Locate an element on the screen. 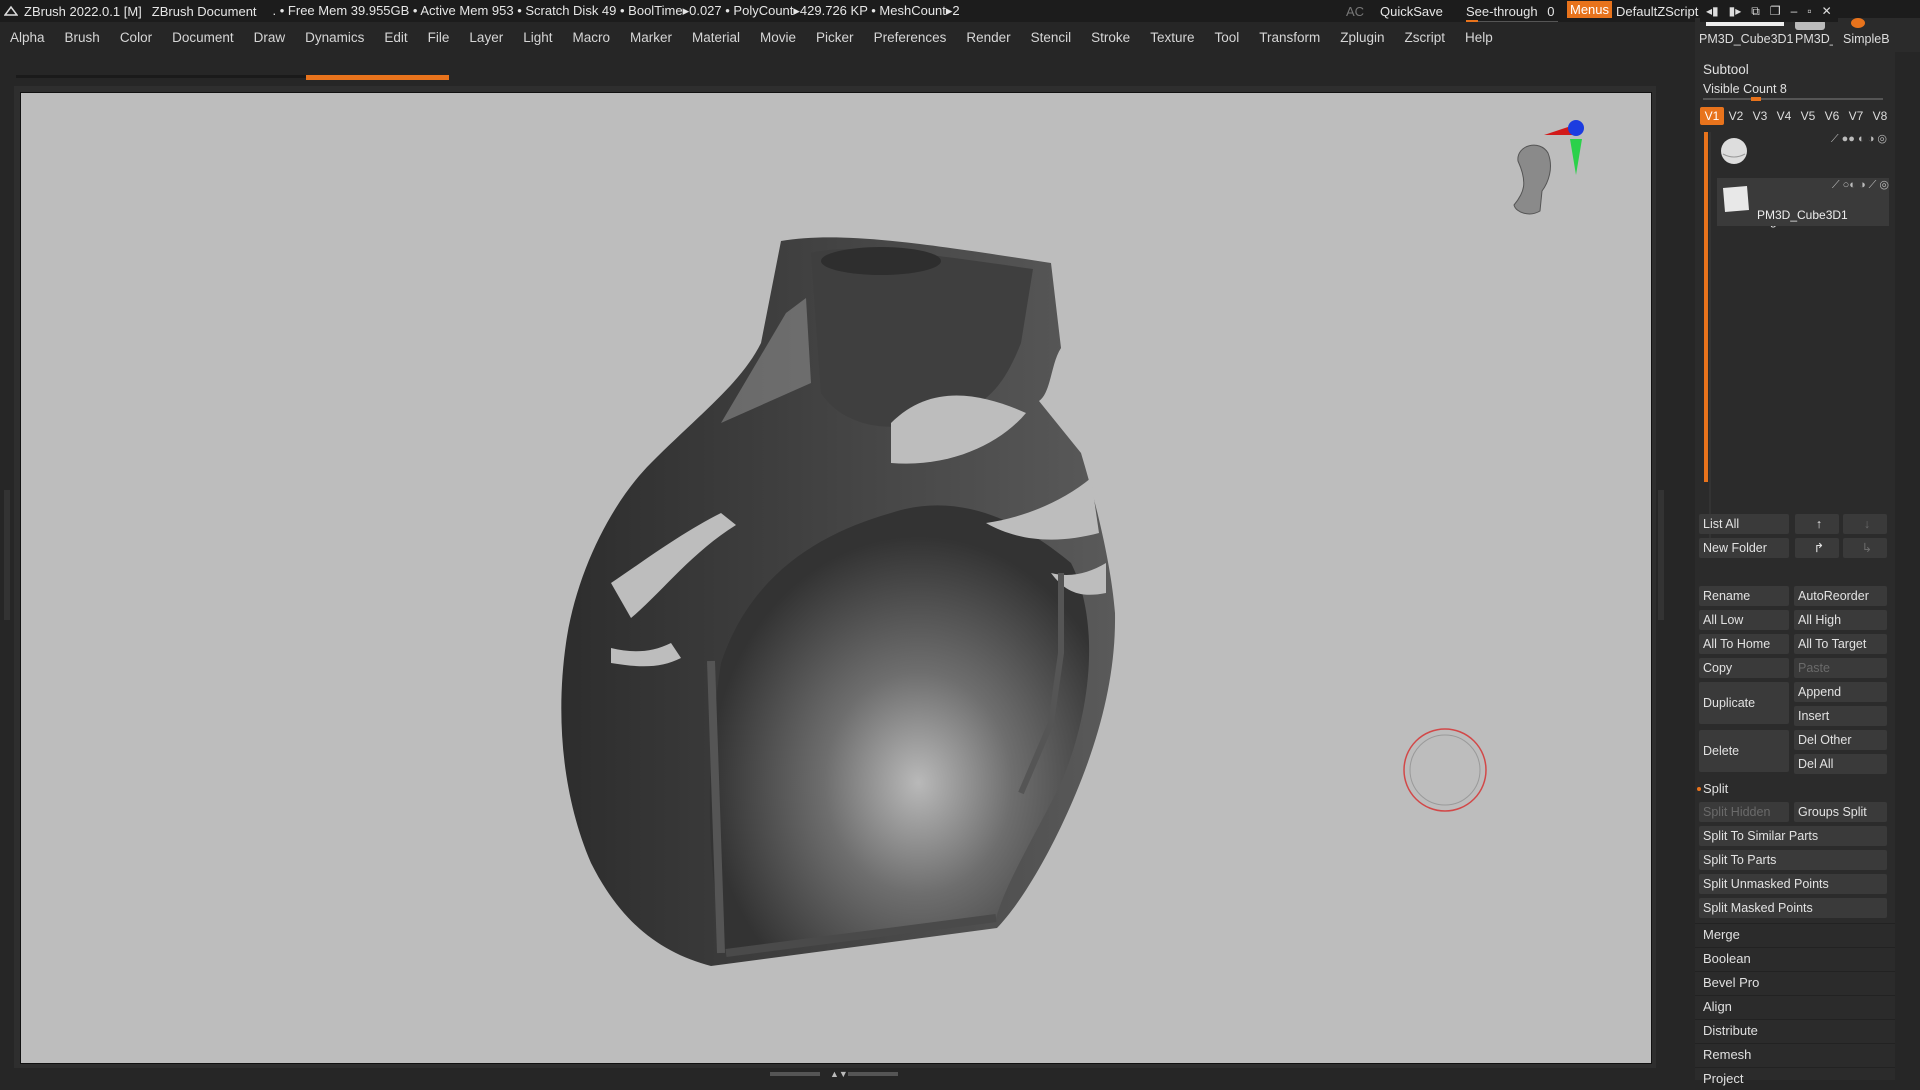 The image size is (1920, 1090). menu-movie: Movie is located at coordinates (778, 37).